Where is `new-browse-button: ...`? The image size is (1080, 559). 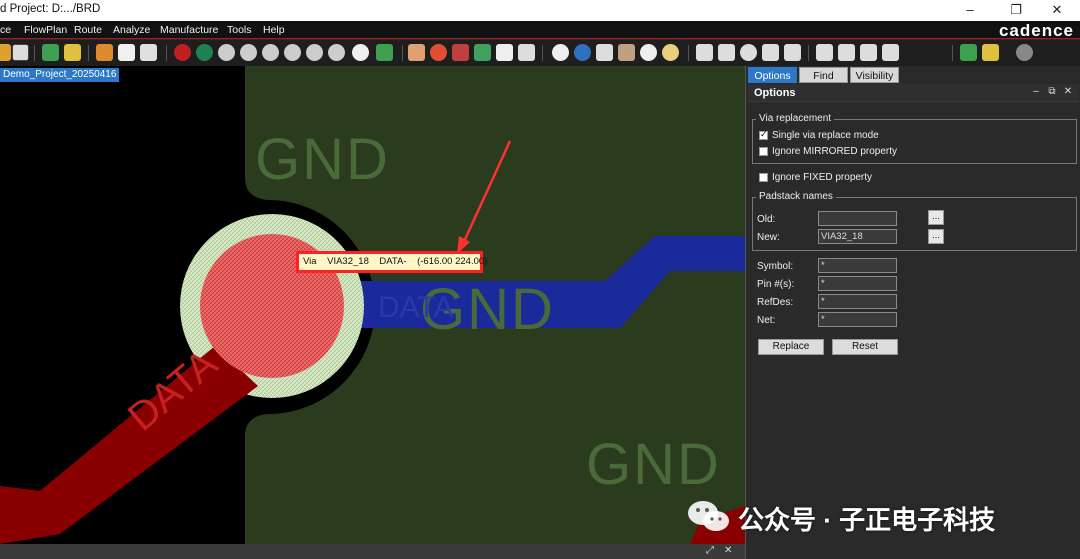 new-browse-button: ... is located at coordinates (936, 236).